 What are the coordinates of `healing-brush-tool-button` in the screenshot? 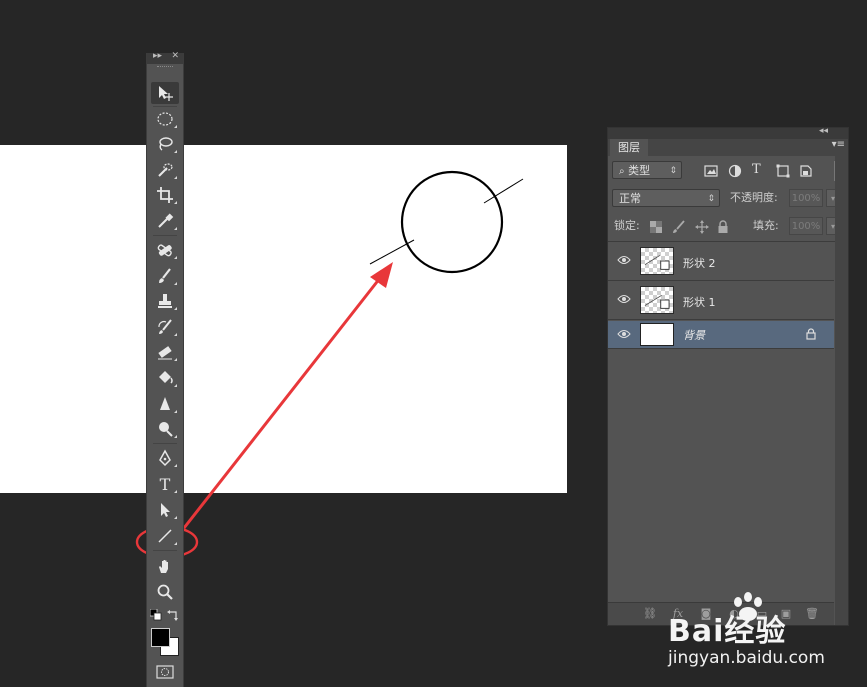 It's located at (165, 250).